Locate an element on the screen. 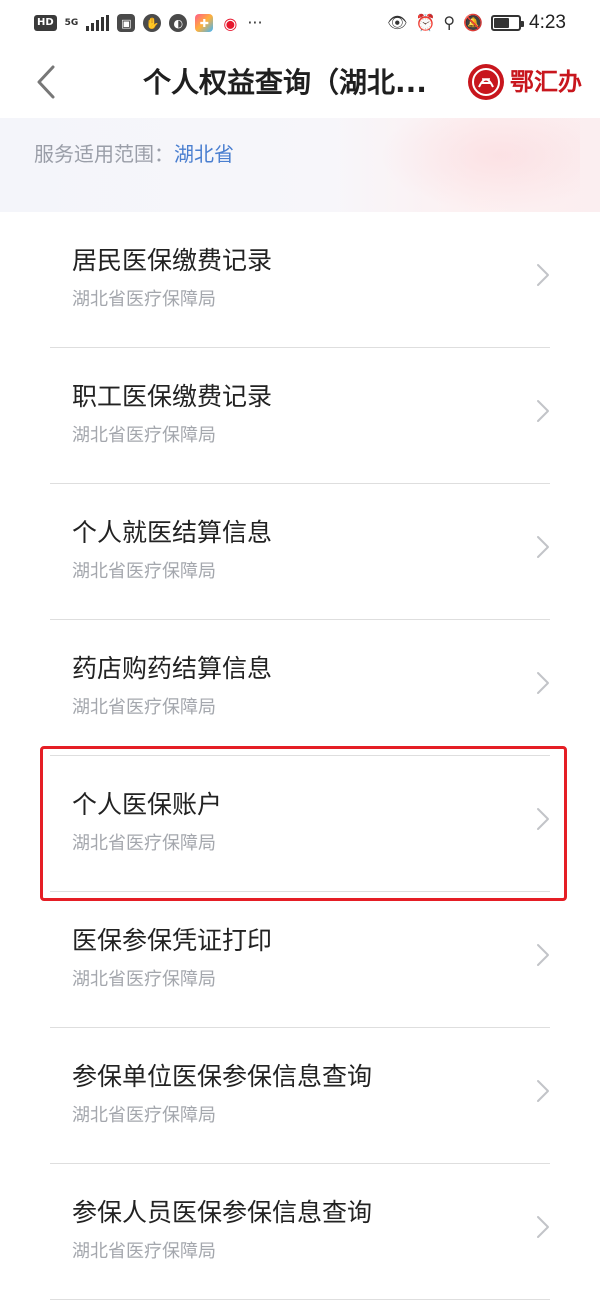  location-icon: ⚲ is located at coordinates (449, 22).